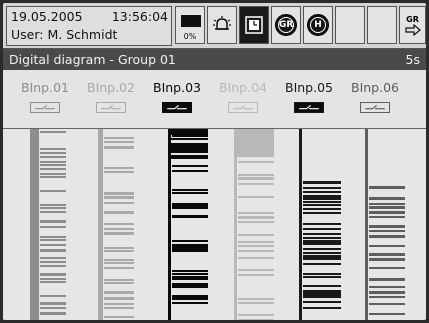  I want to click on memory-percent: 0%, so click(190, 36).